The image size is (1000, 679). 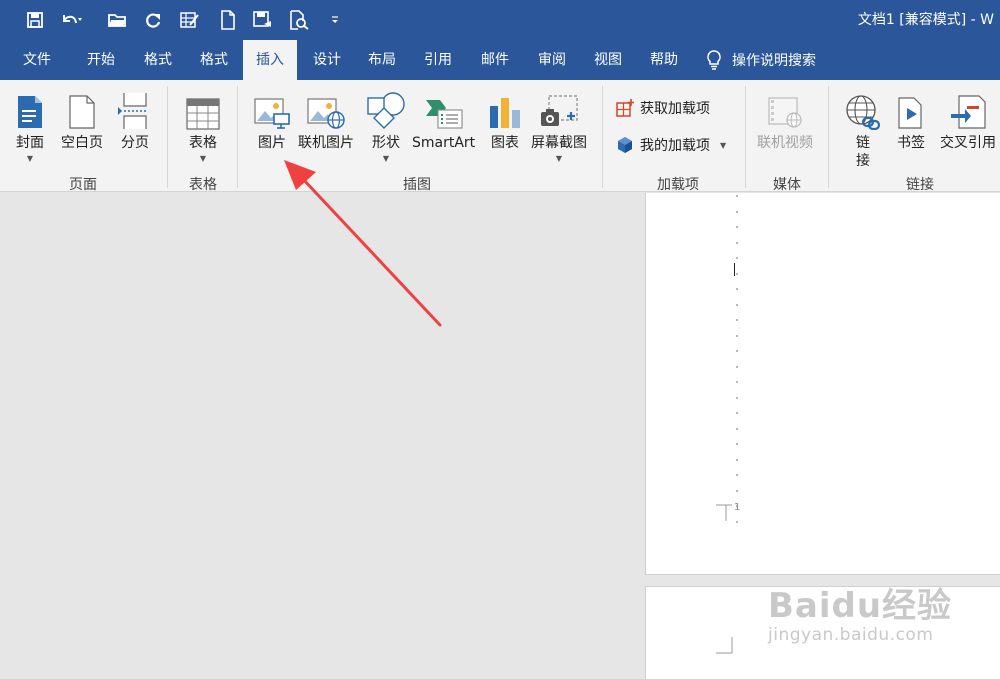 I want to click on tab-insert: 插入, so click(x=270, y=60).